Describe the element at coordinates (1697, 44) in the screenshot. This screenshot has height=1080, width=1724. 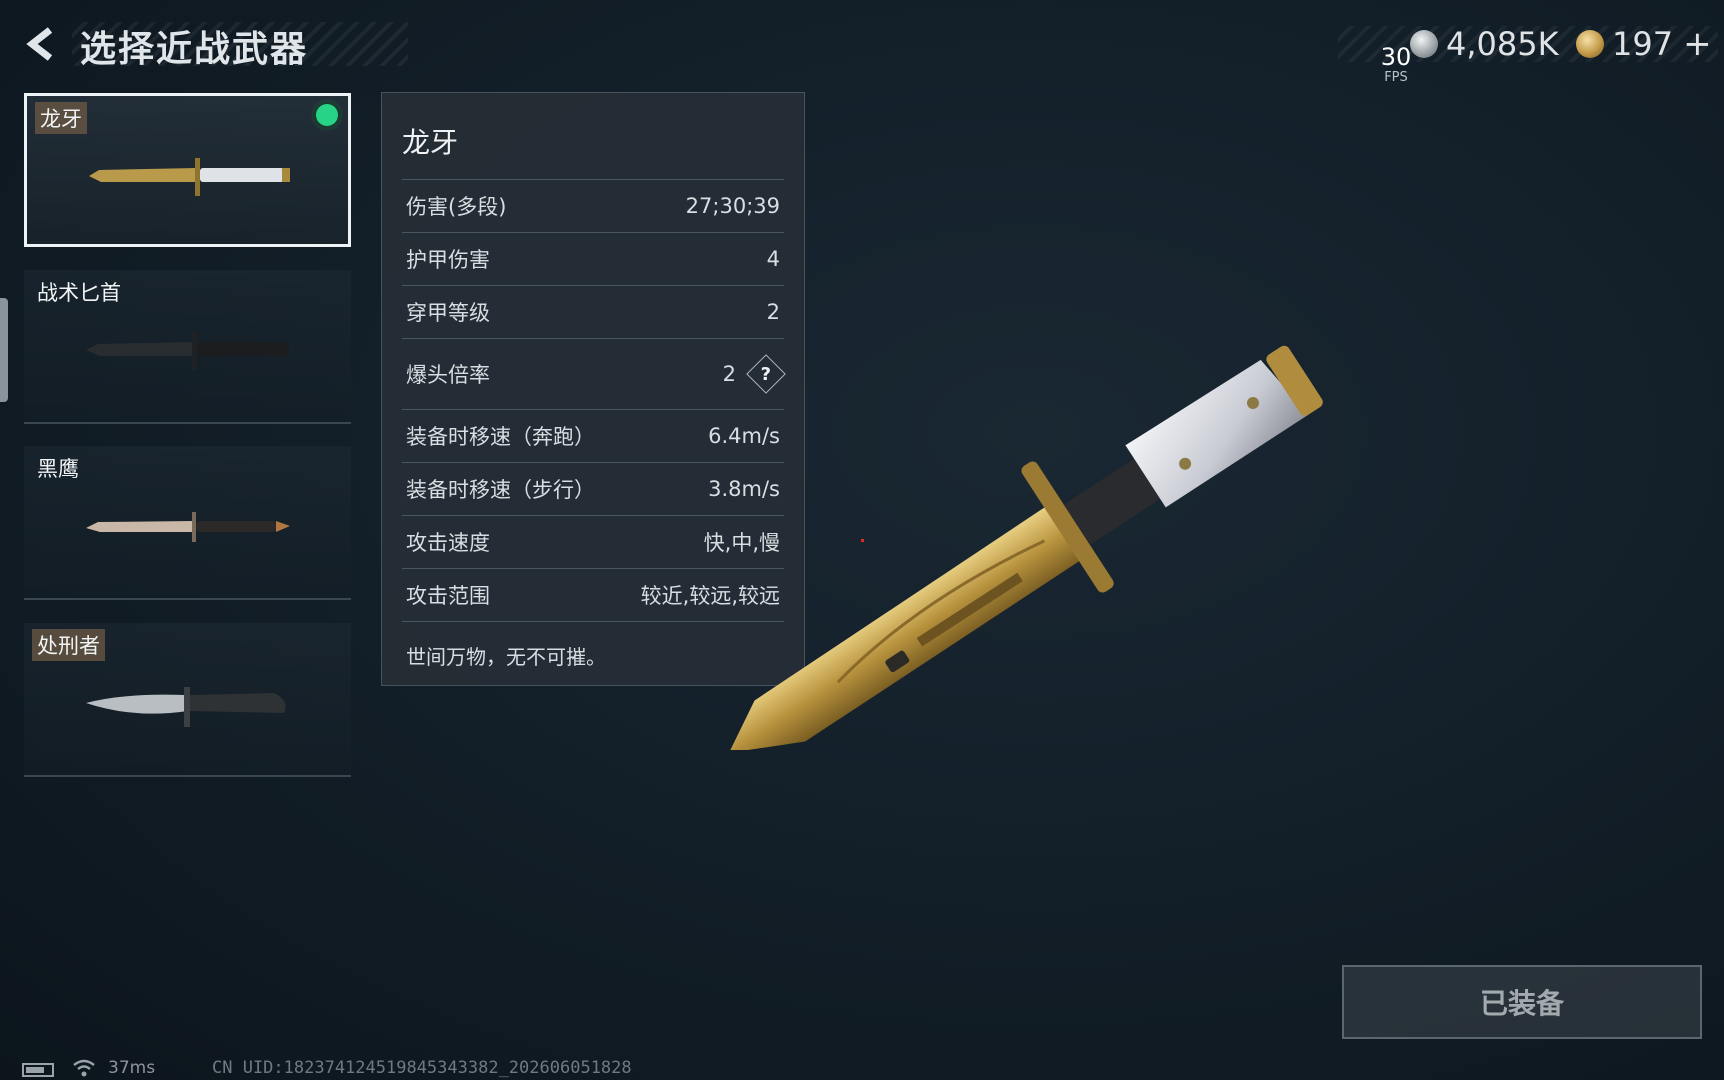
I see `add-currency-button: +` at that location.